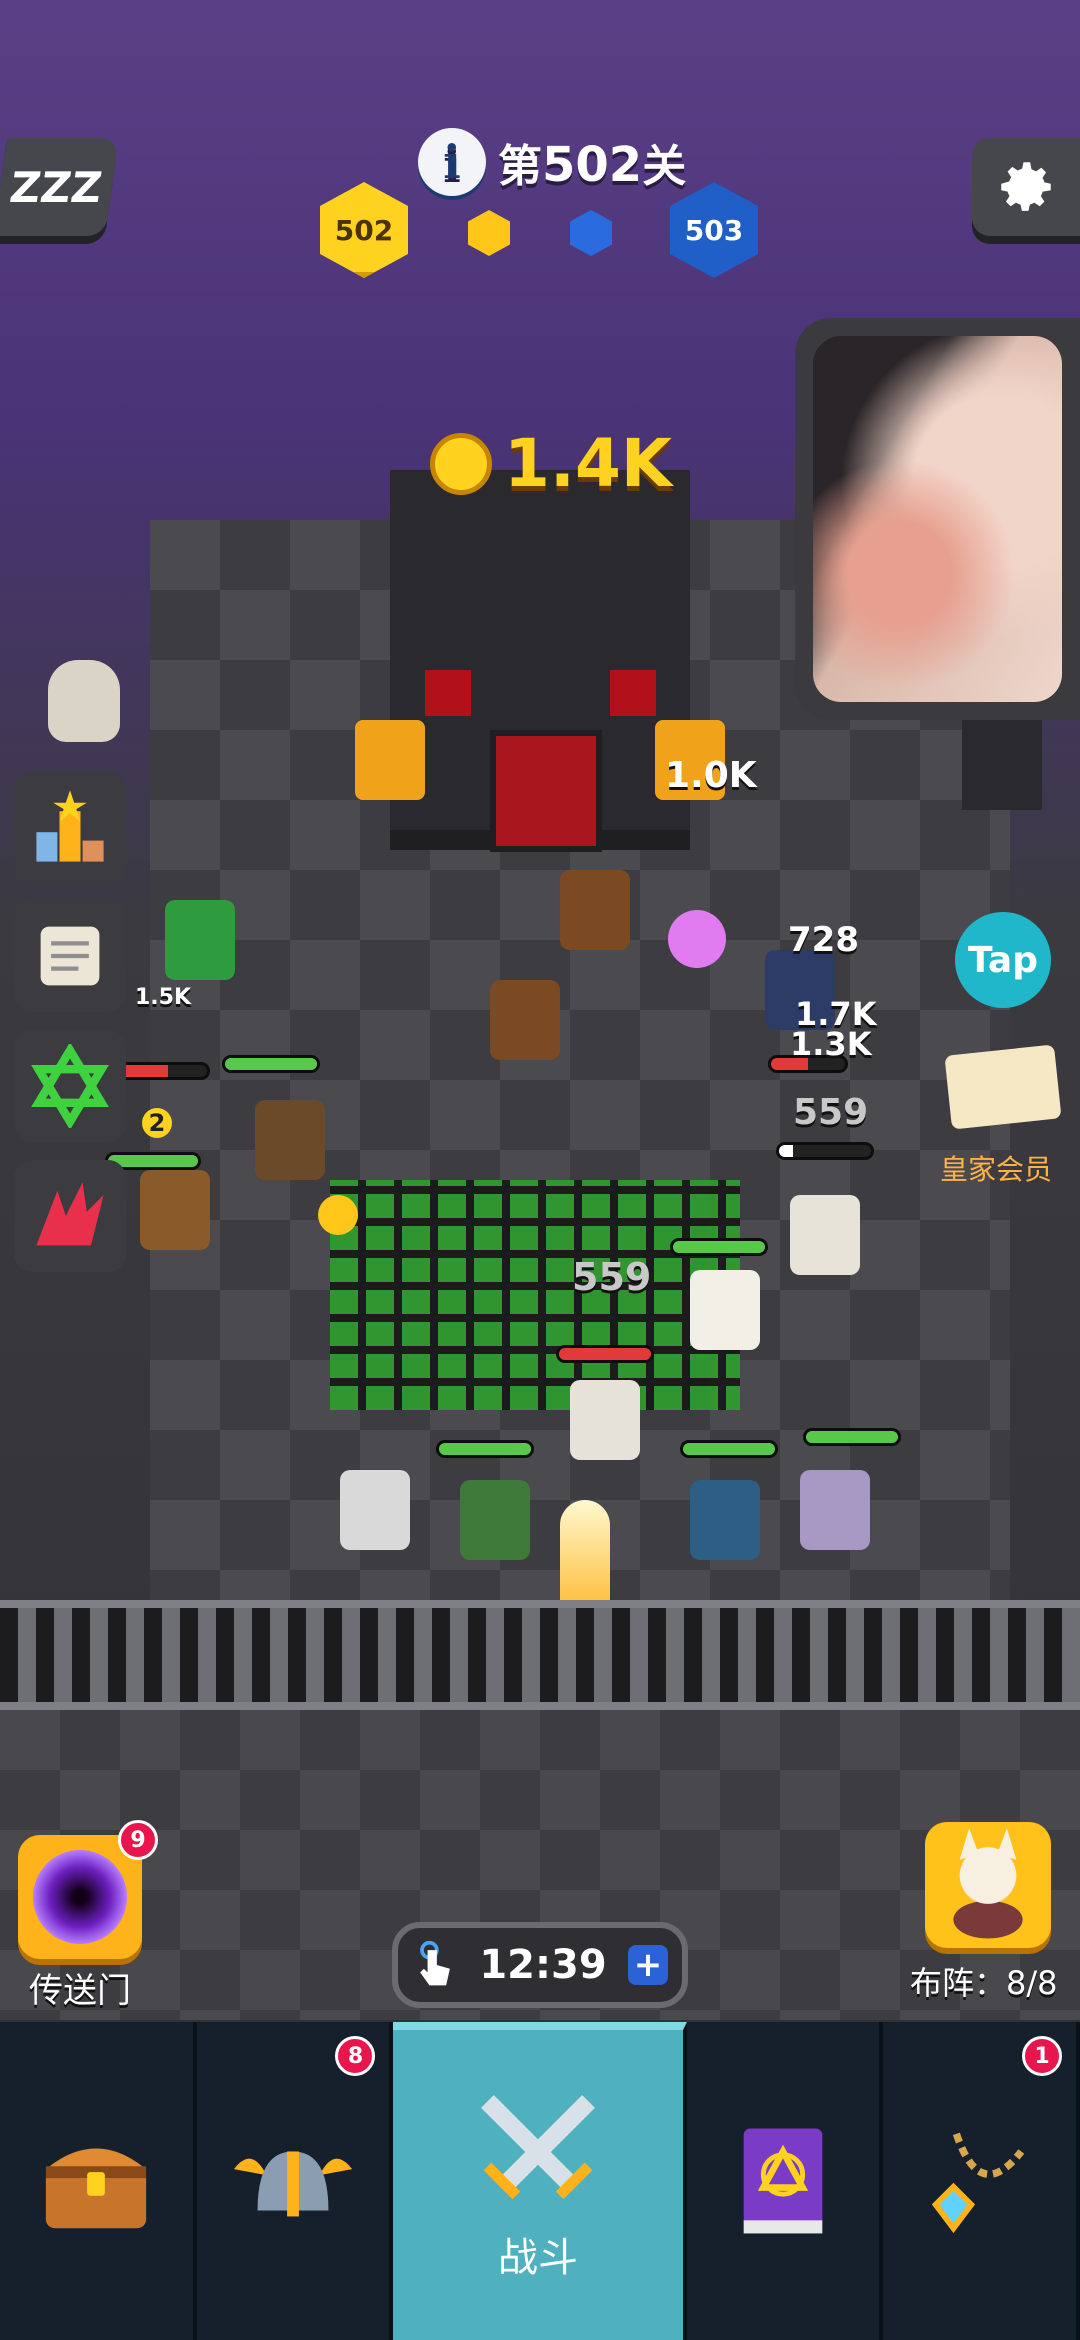  I want to click on damage-number: 1.0K, so click(711, 775).